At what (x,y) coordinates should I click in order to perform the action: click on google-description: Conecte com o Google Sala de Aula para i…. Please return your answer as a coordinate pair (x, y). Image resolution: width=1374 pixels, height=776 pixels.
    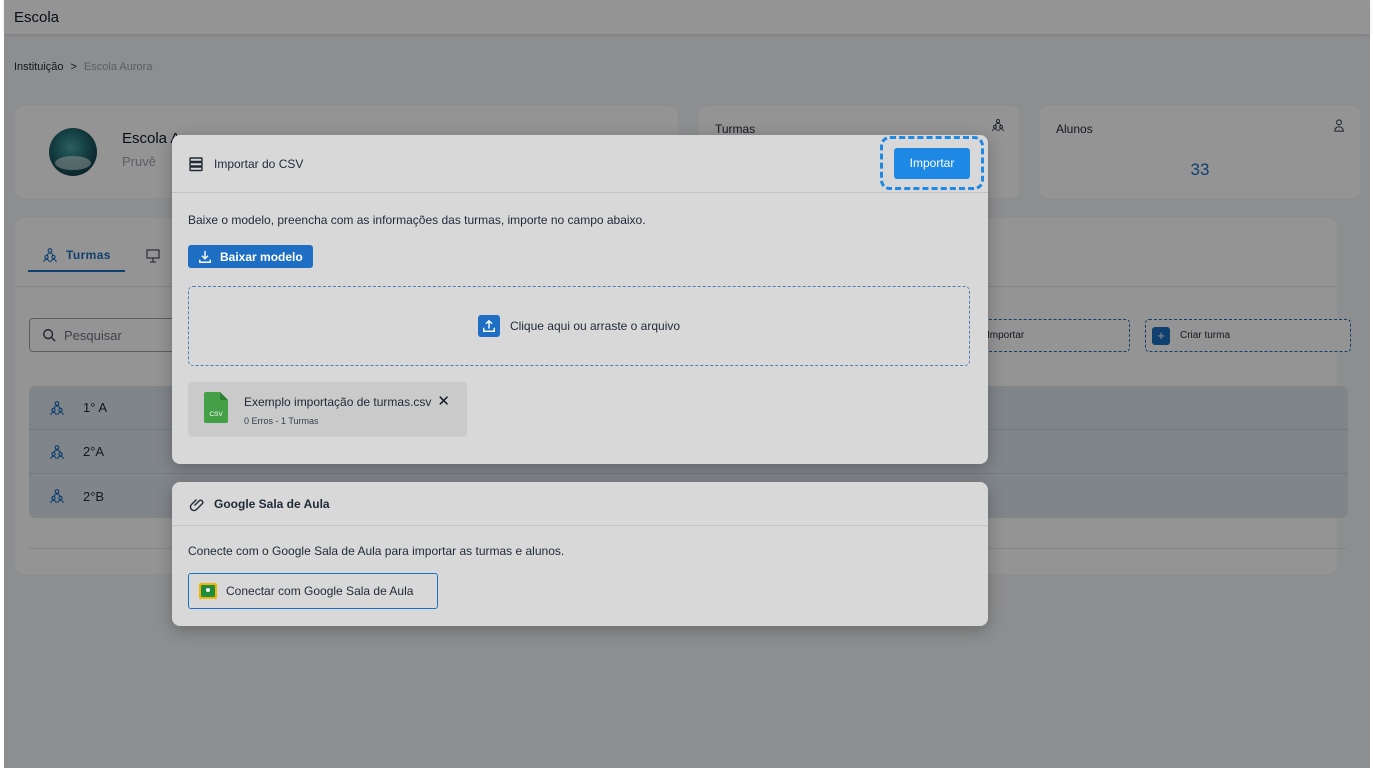
    Looking at the image, I should click on (376, 551).